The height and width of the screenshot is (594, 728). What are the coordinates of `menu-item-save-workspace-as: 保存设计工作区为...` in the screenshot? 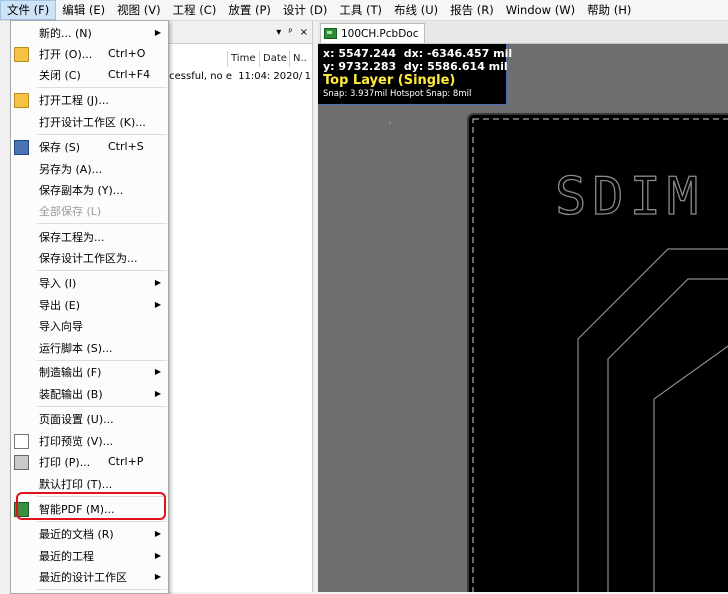 It's located at (89, 257).